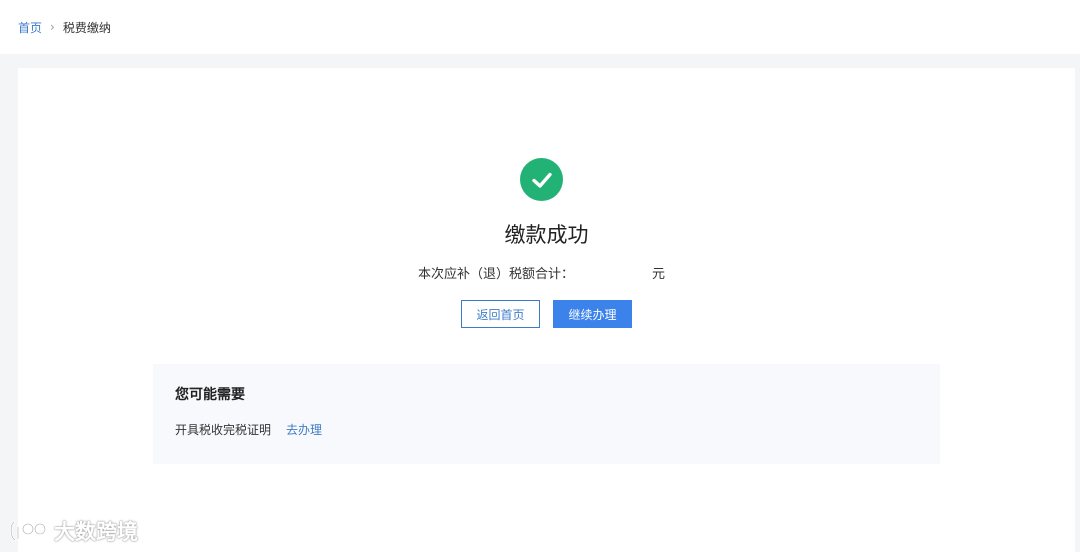 The image size is (1080, 552). Describe the element at coordinates (541, 179) in the screenshot. I see `check-circle-icon` at that location.